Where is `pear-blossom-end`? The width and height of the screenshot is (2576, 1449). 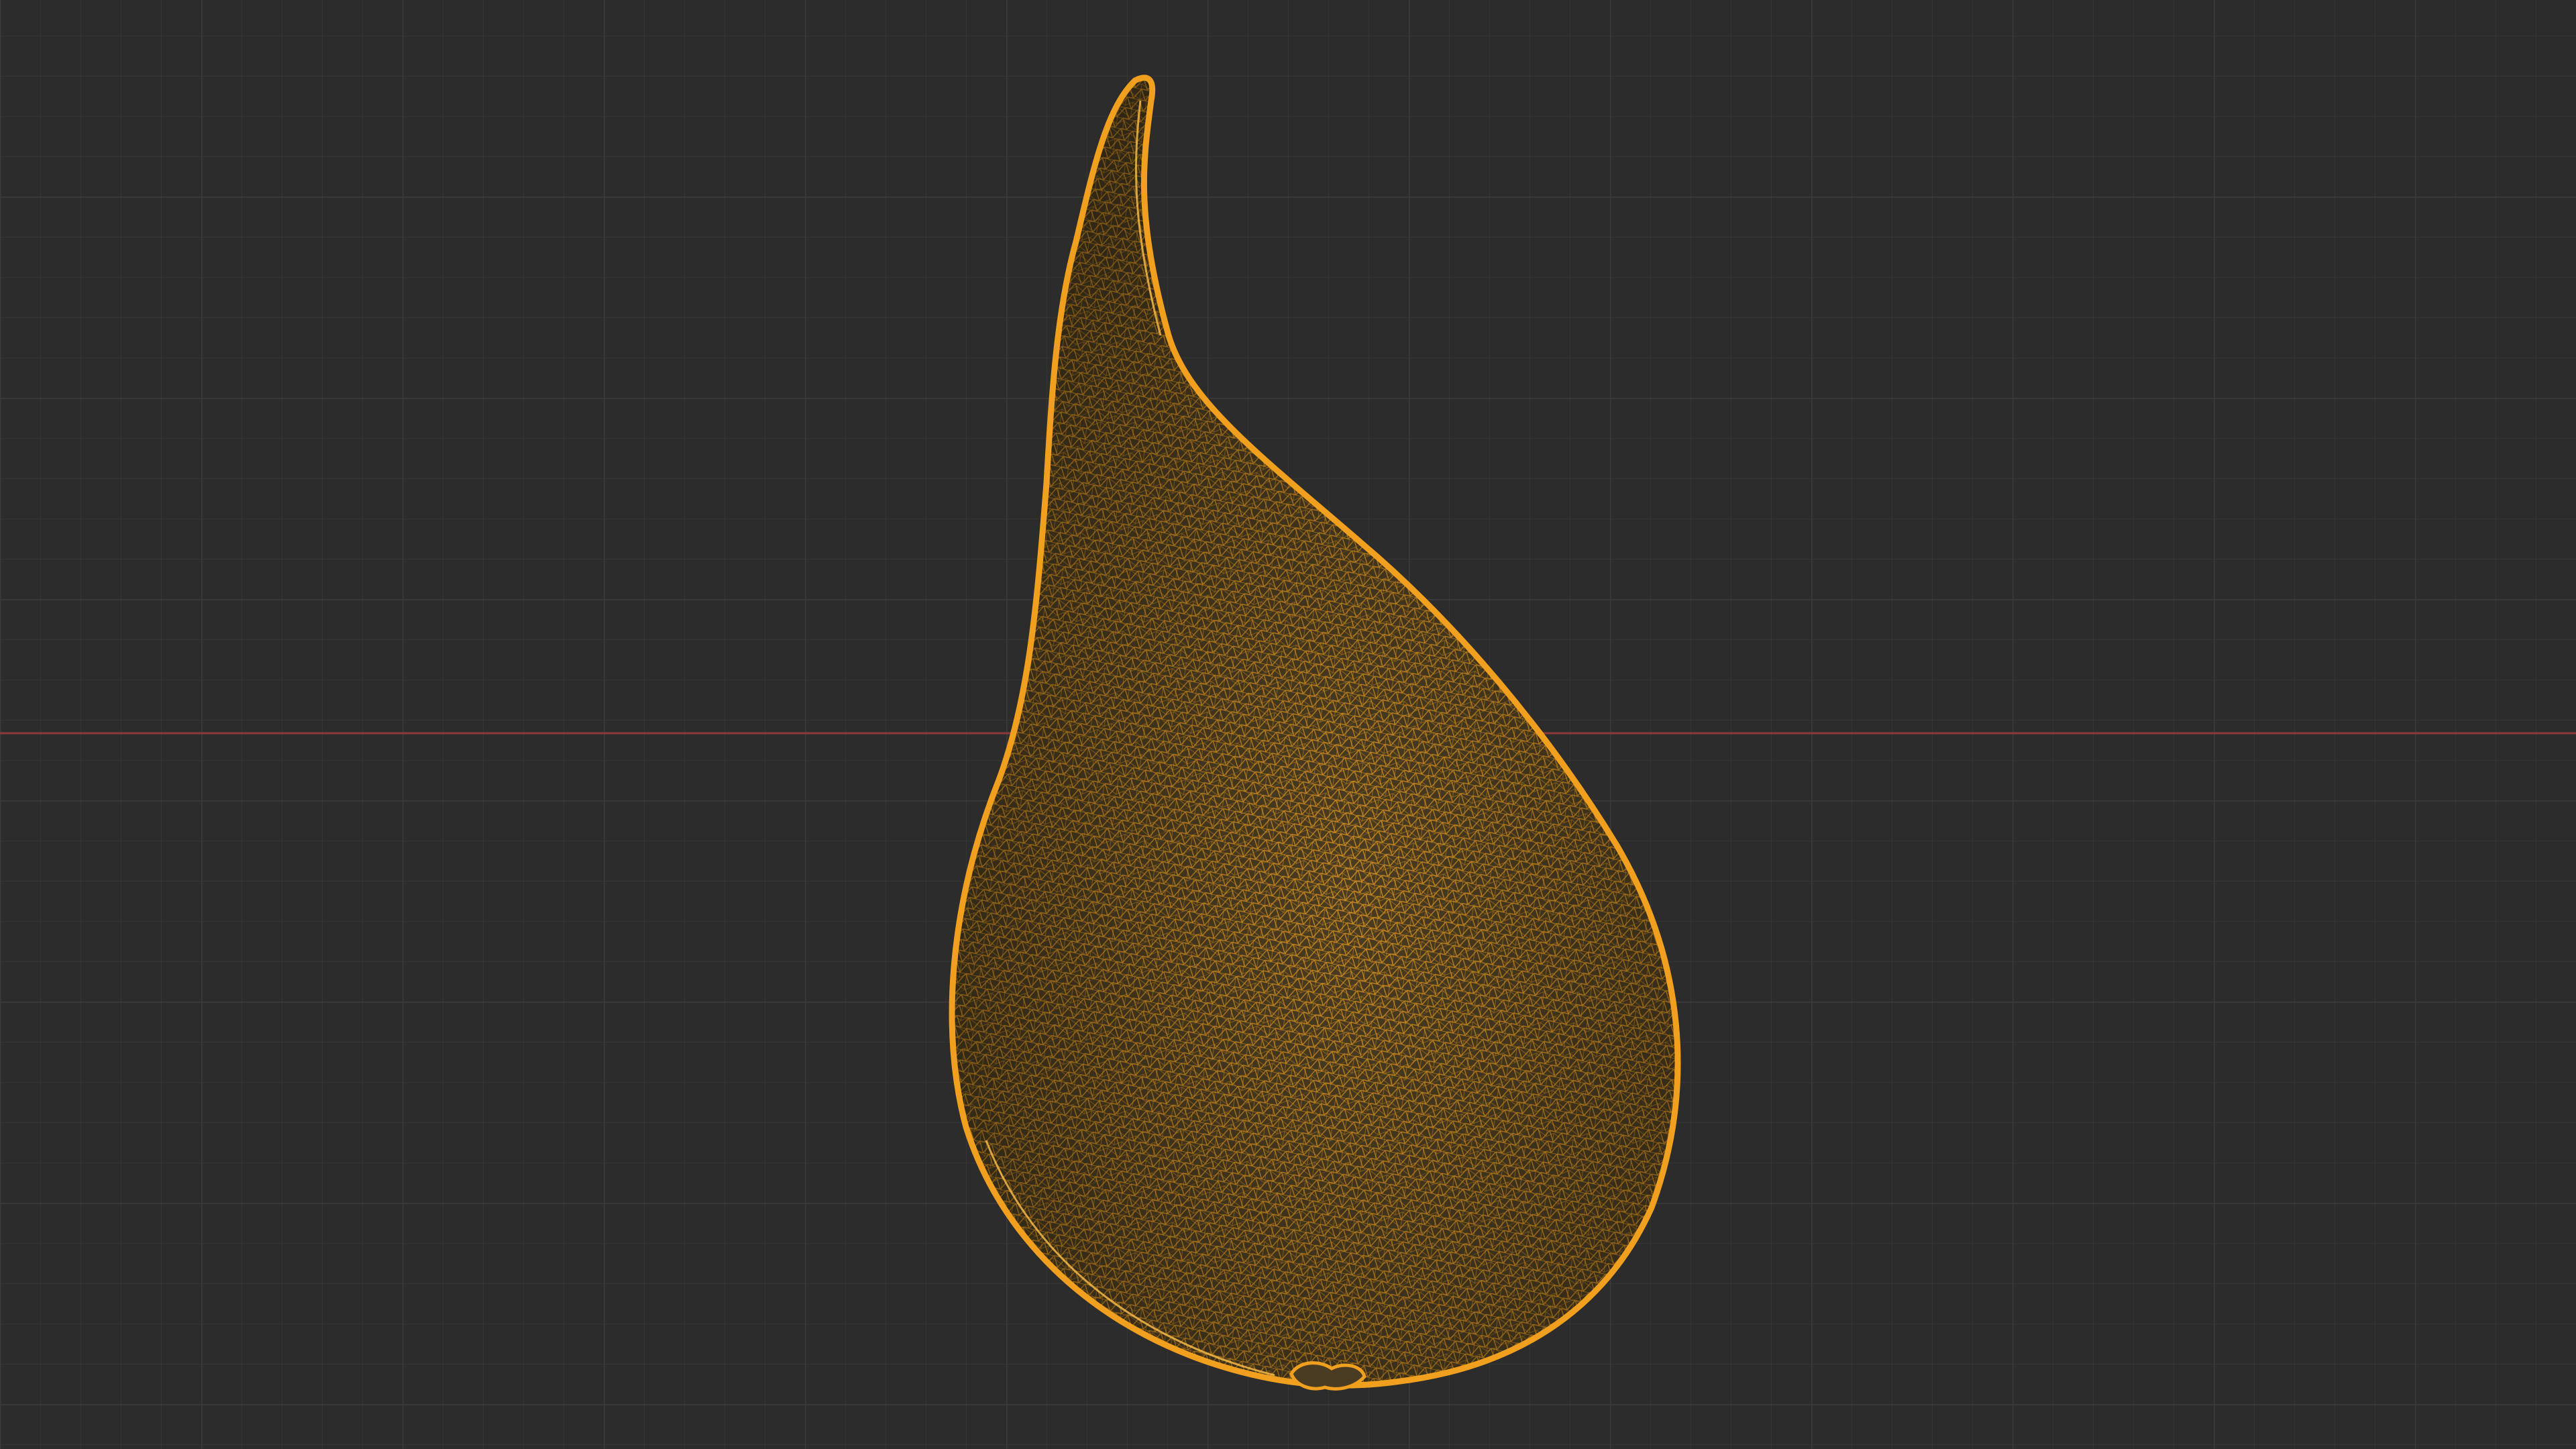 pear-blossom-end is located at coordinates (1327, 1376).